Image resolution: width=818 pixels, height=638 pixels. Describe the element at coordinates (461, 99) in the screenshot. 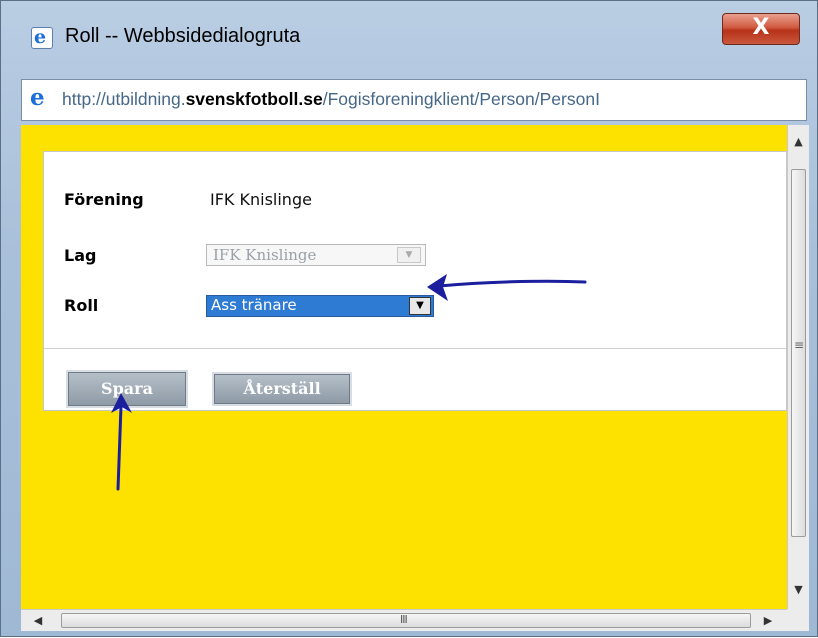

I see `url-path: /Fogisforeningklient/Person/PersonI` at that location.